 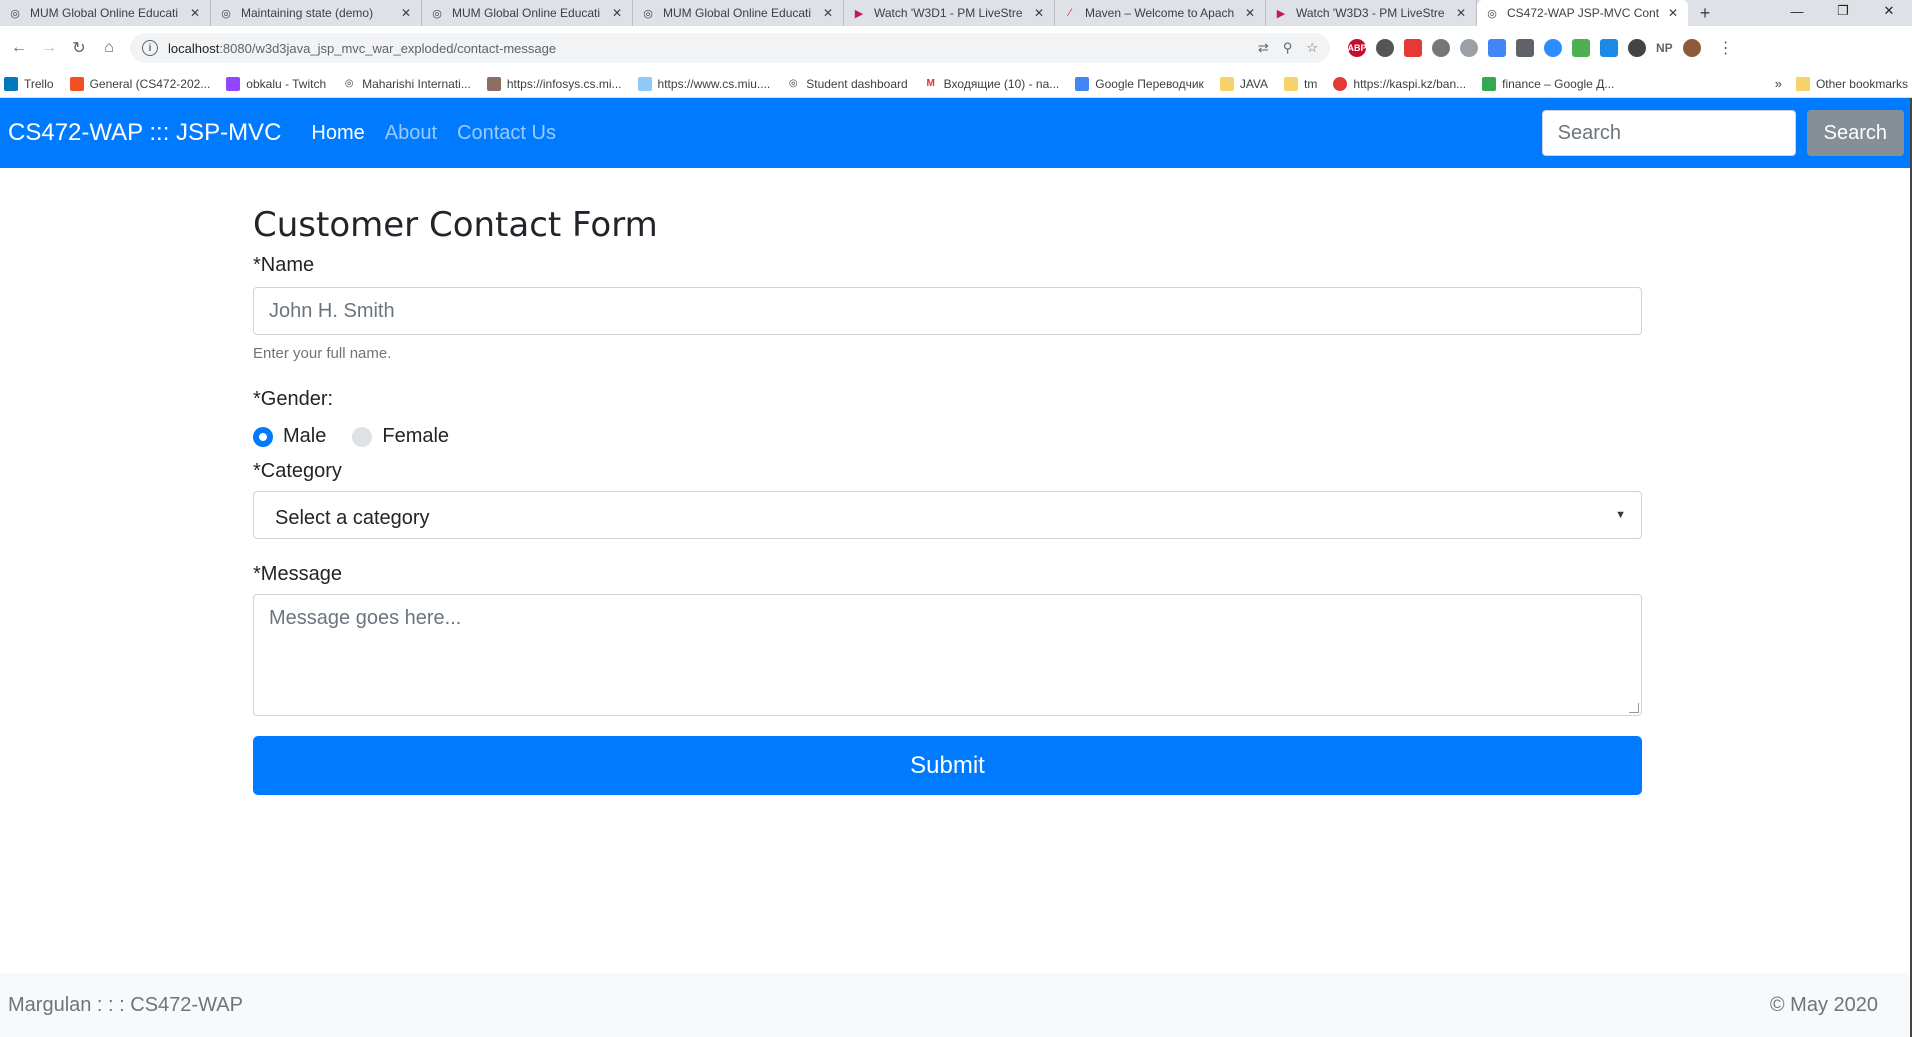 What do you see at coordinates (1082, 83) in the screenshot?
I see `translate-icon` at bounding box center [1082, 83].